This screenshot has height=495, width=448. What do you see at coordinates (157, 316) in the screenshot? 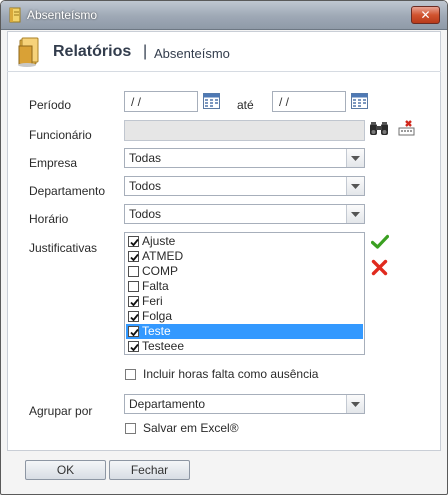
I see `list-item-label: Folga` at bounding box center [157, 316].